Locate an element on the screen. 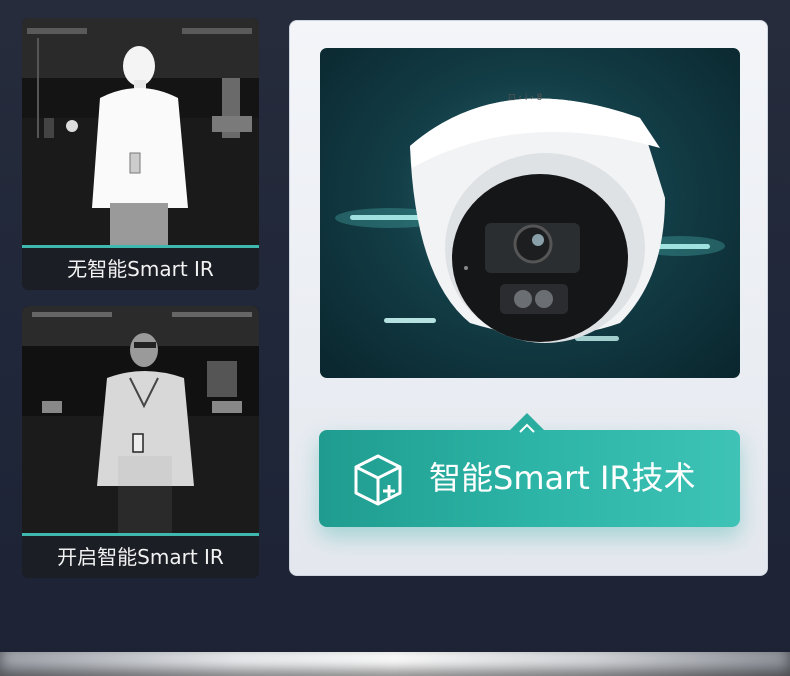 Image resolution: width=790 pixels, height=676 pixels. thumb-without-smart-ir: 无智能Smart IR is located at coordinates (140, 154).